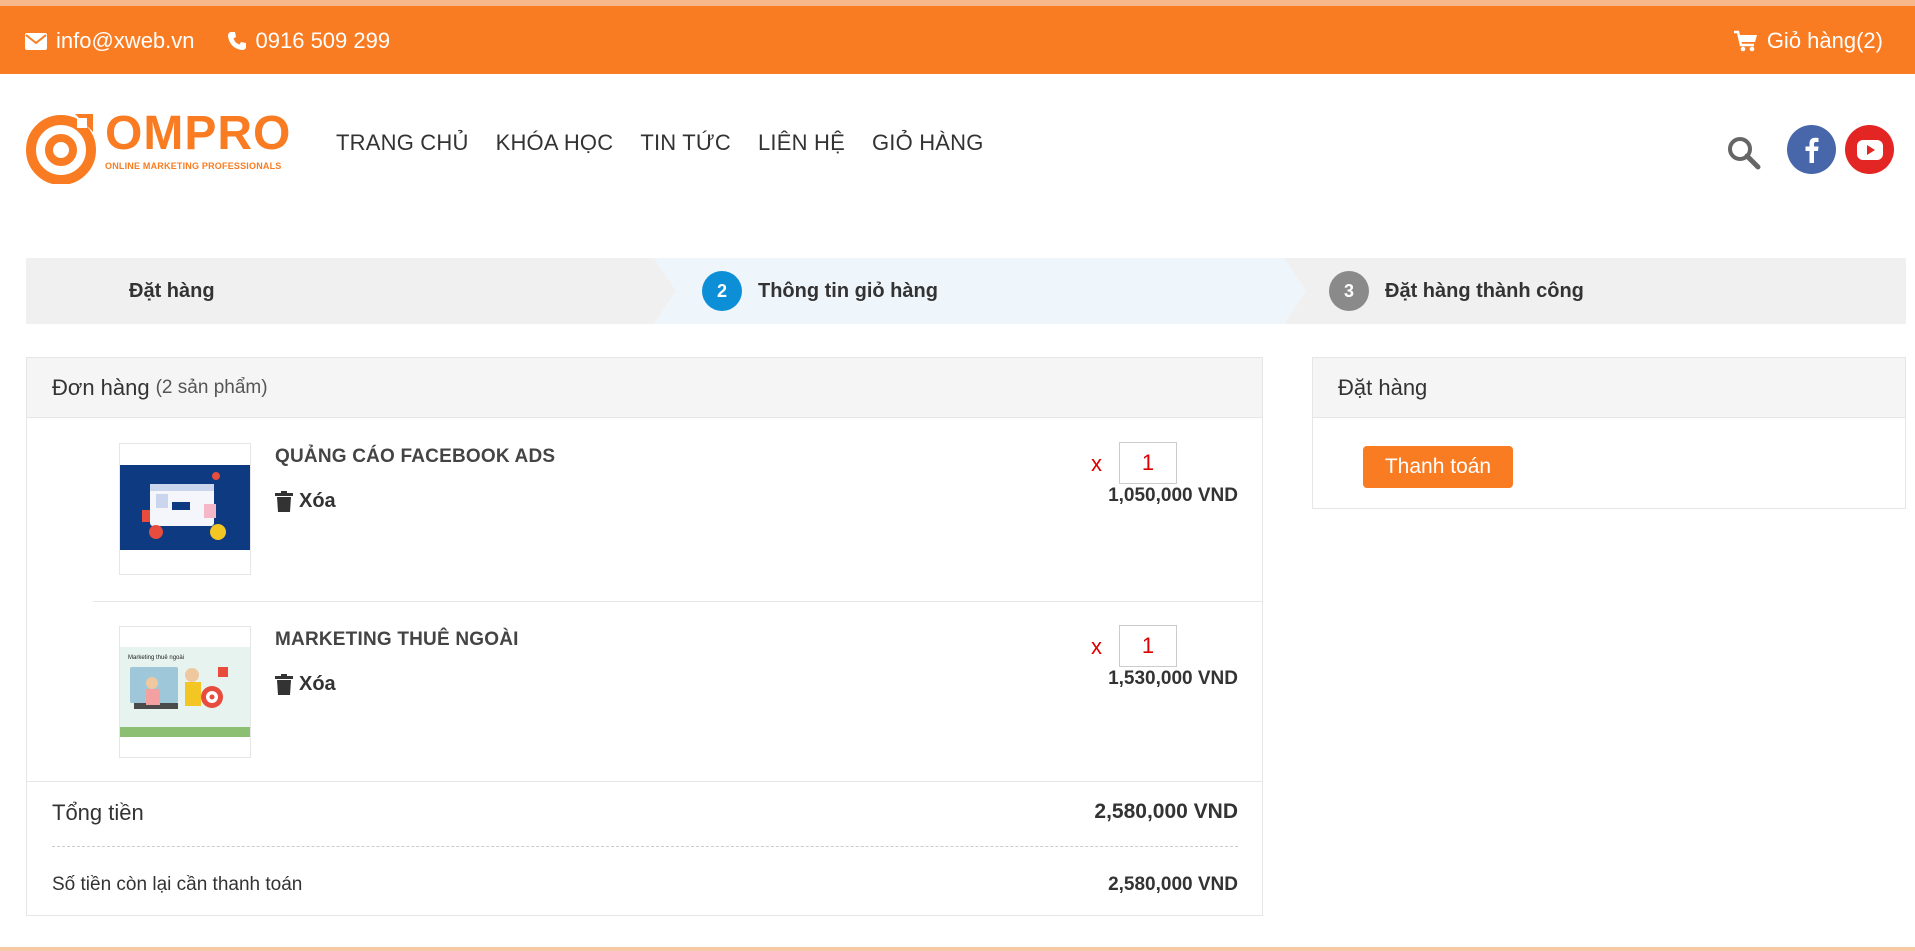 The height and width of the screenshot is (951, 1915). What do you see at coordinates (644, 388) in the screenshot?
I see `order-header: Đơn hàng (2 sản phẩm)` at bounding box center [644, 388].